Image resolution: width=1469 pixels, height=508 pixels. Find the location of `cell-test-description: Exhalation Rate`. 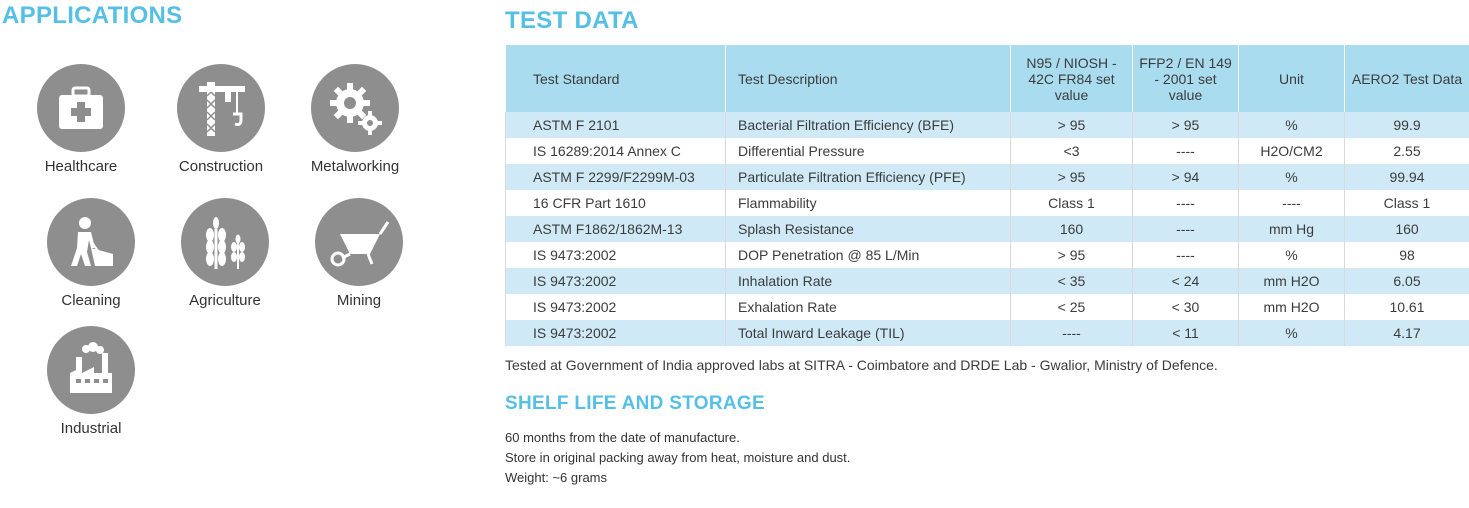

cell-test-description: Exhalation Rate is located at coordinates (868, 307).